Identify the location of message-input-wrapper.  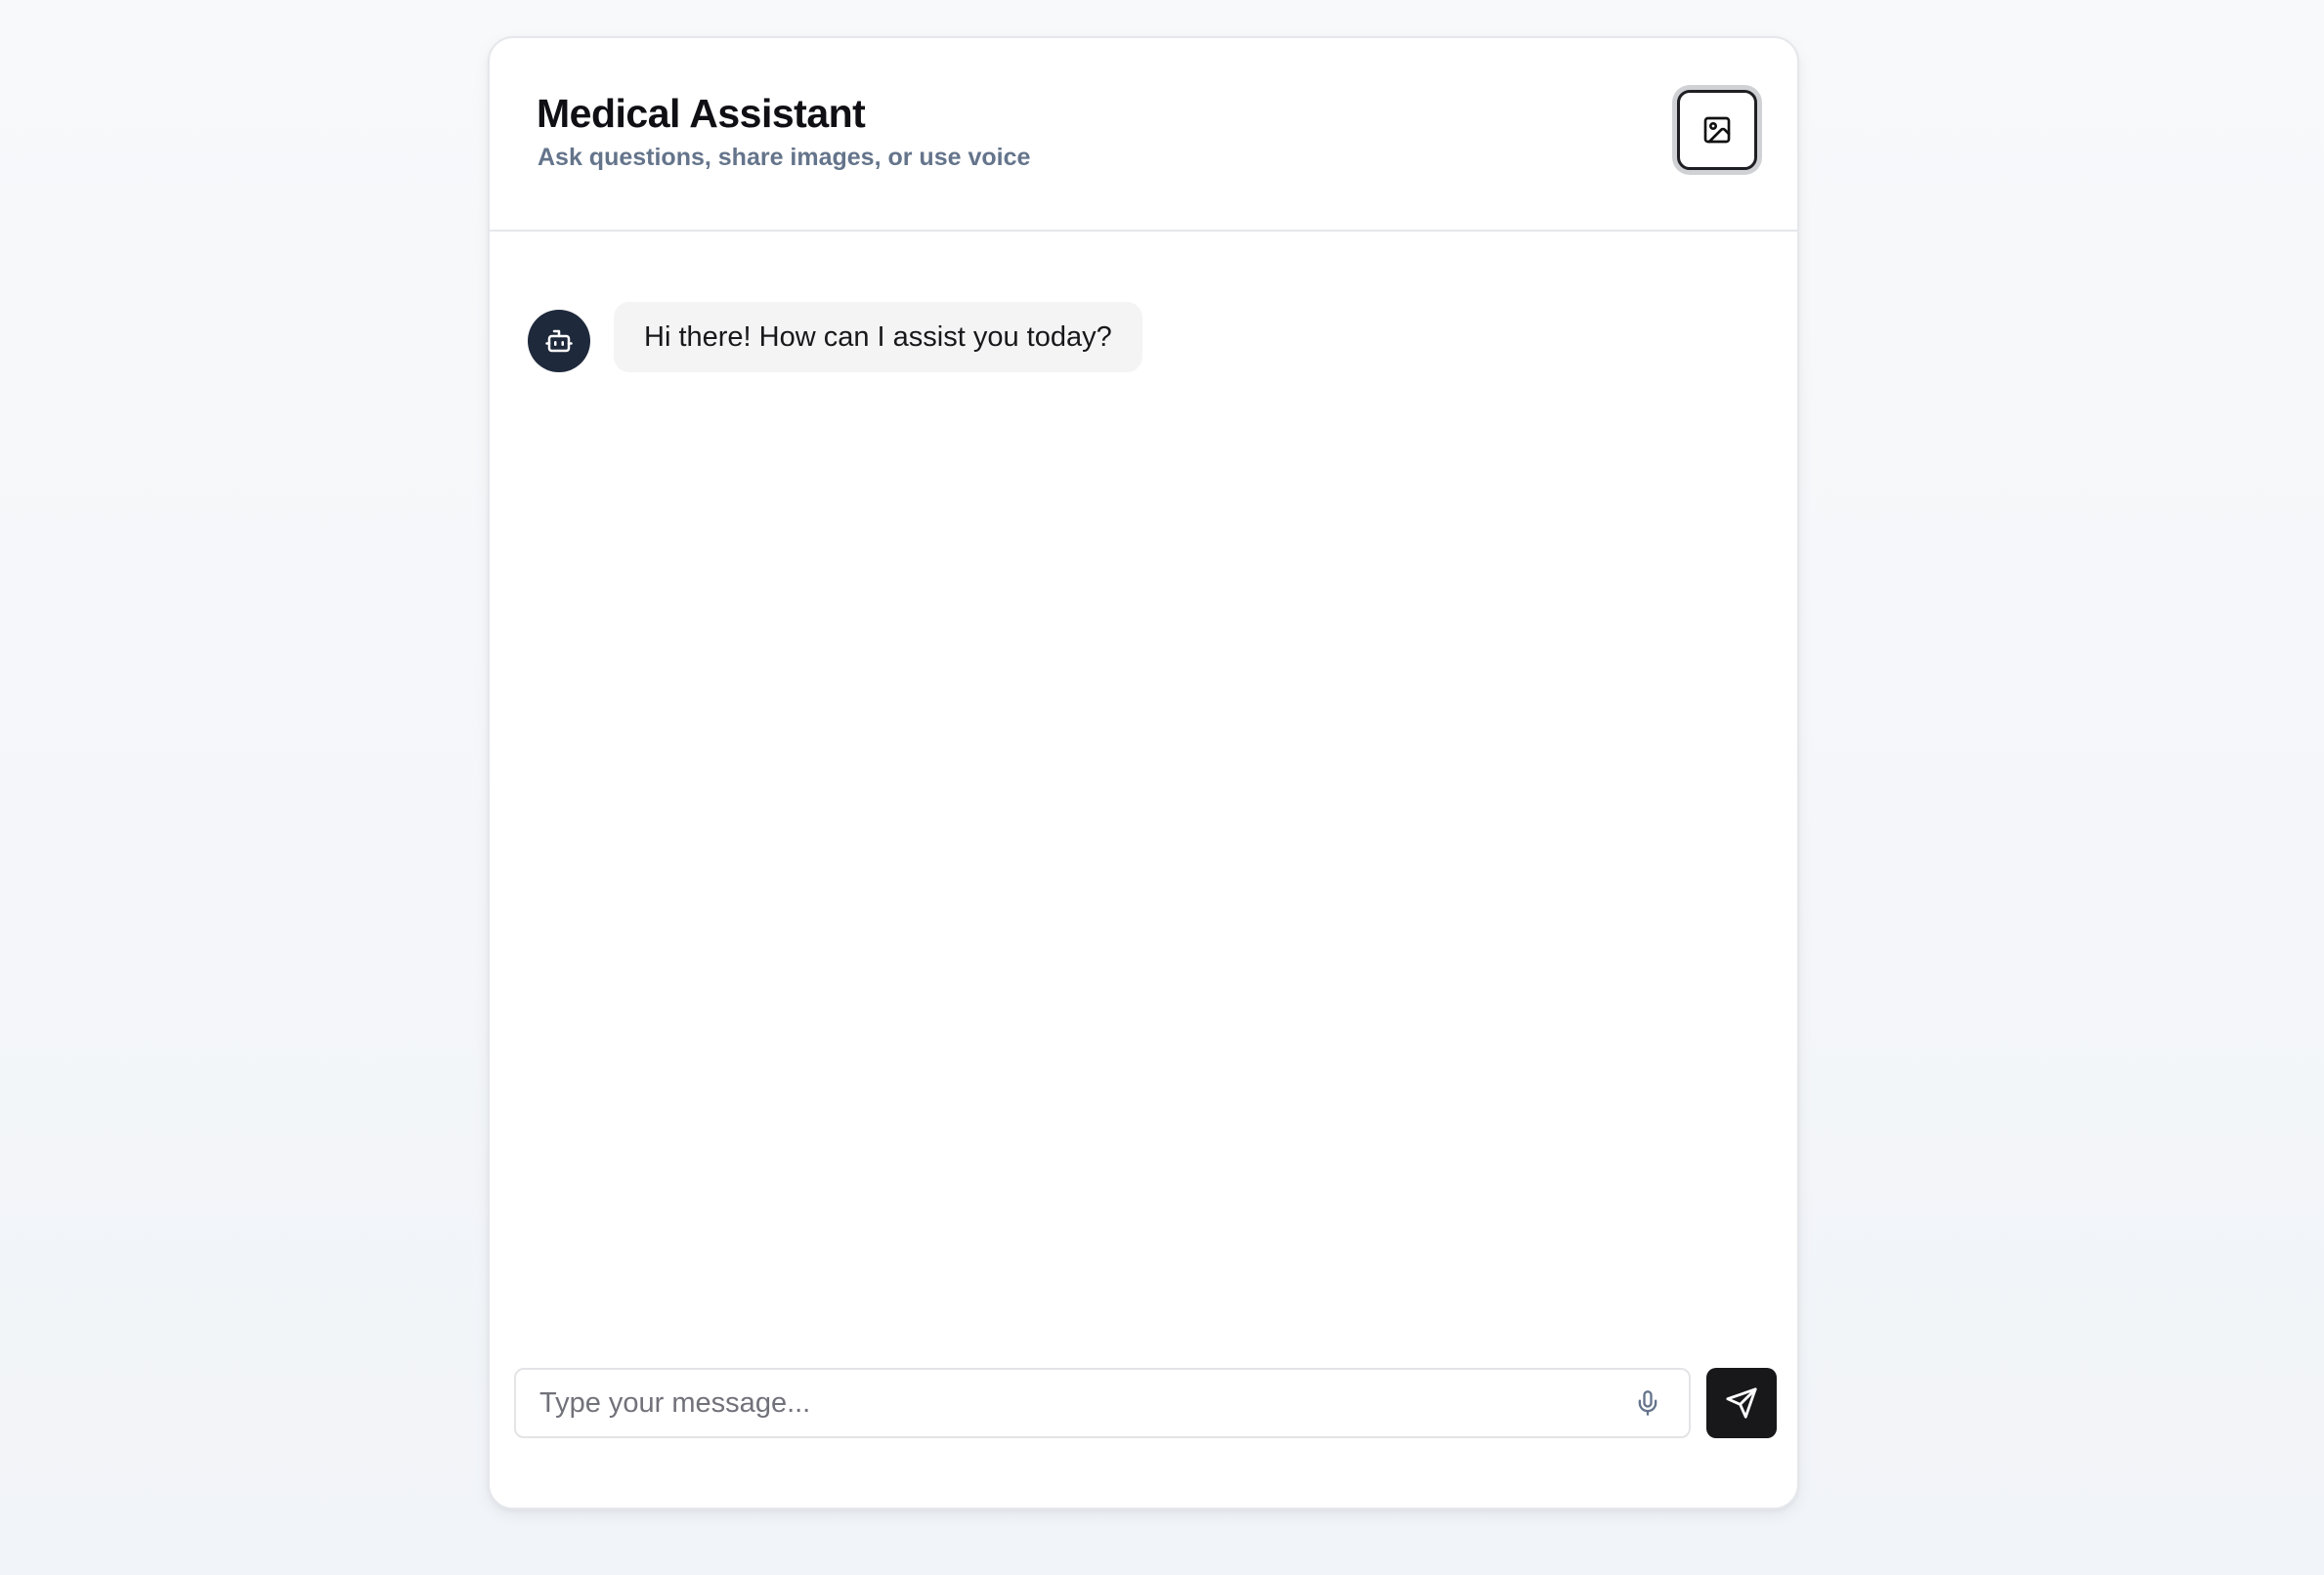
(1102, 1403).